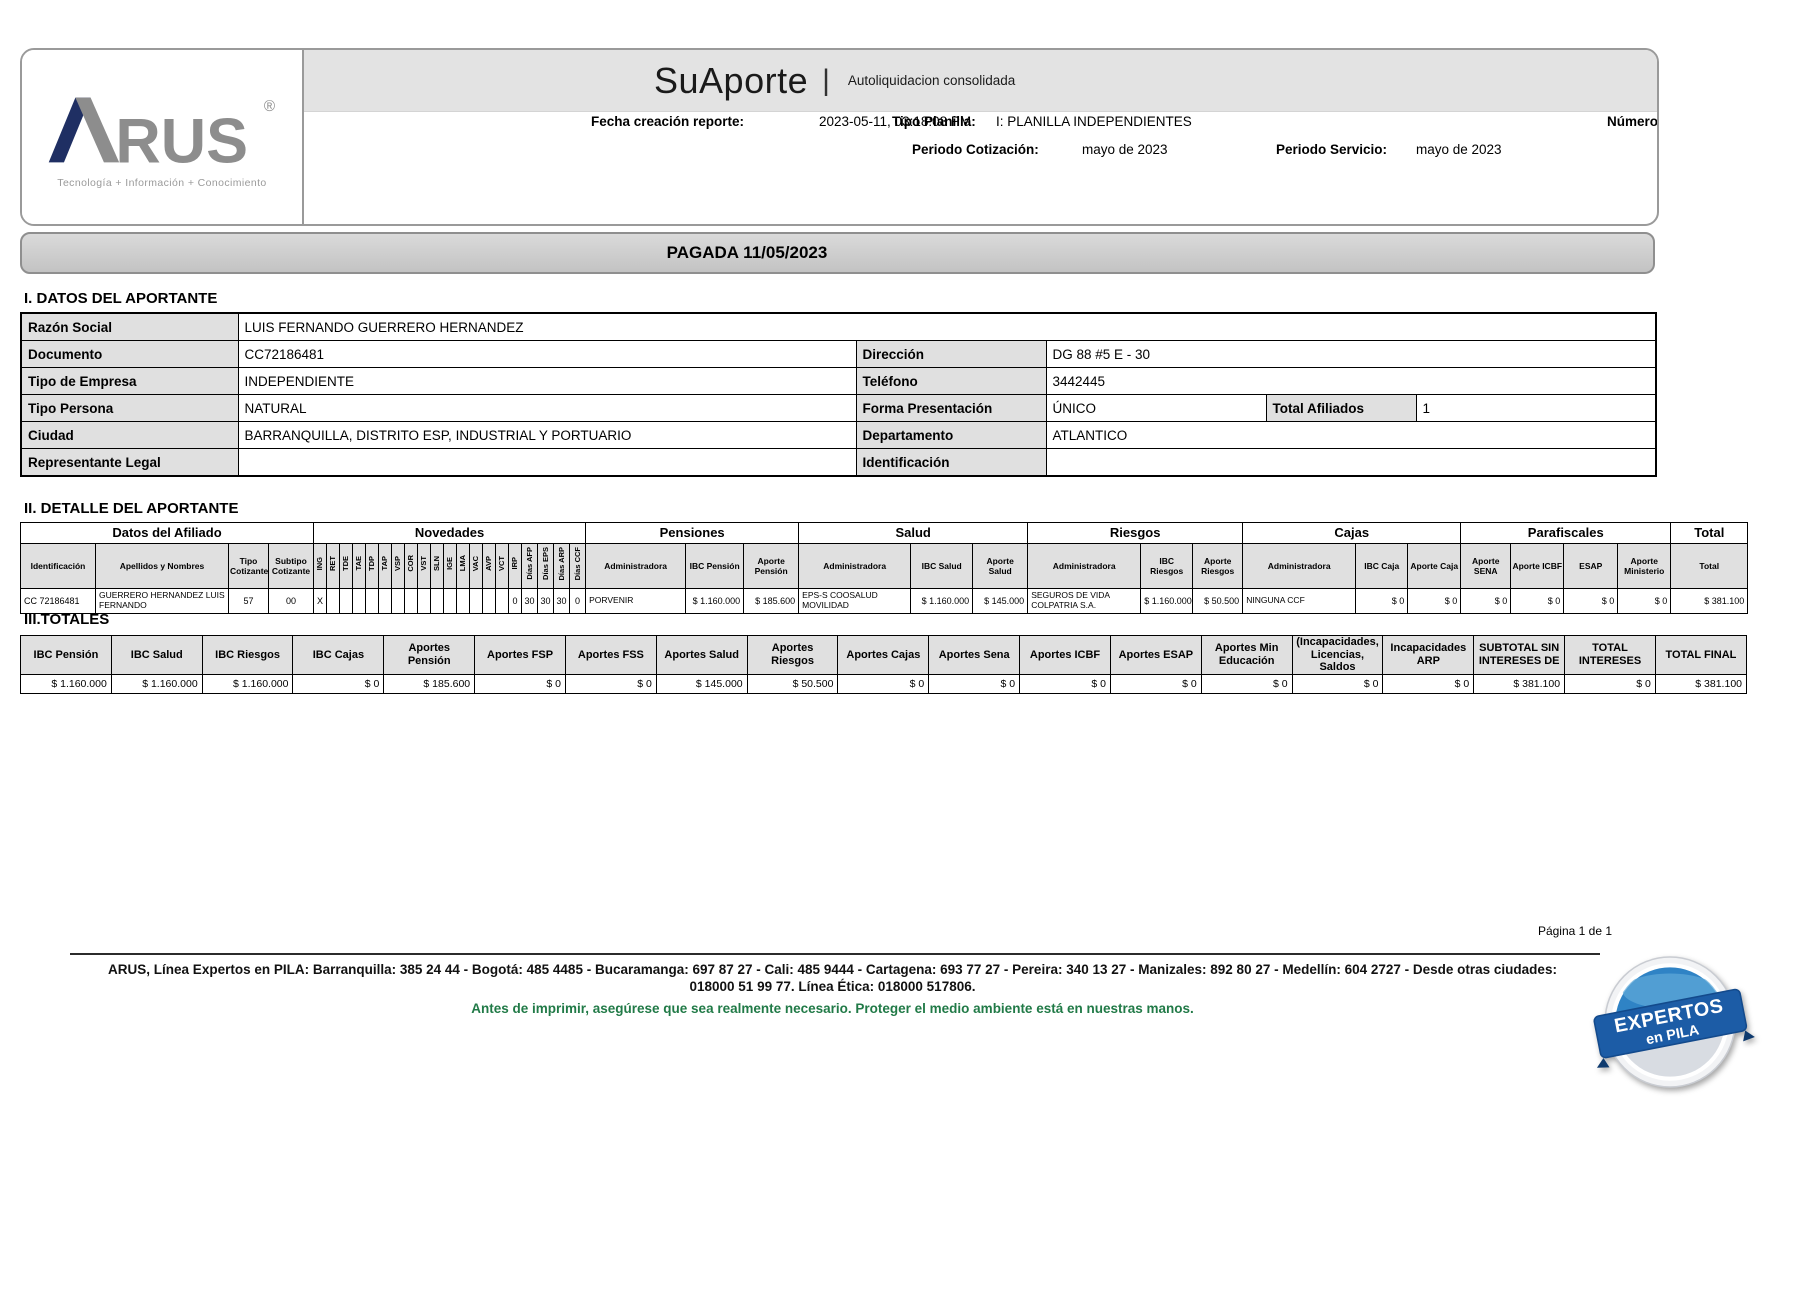  What do you see at coordinates (429, 655) in the screenshot?
I see `tot-col-aportes-pension: Aportes Pensión` at bounding box center [429, 655].